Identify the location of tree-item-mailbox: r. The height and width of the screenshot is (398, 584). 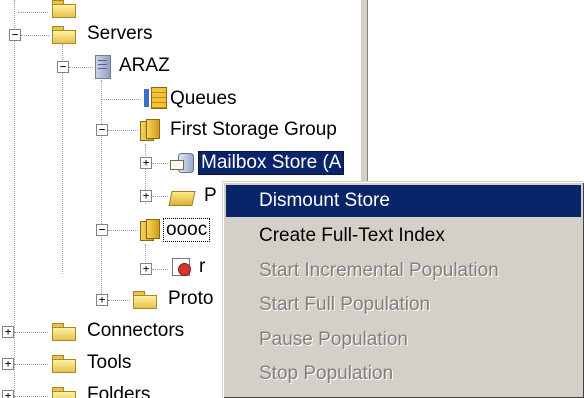
(202, 267).